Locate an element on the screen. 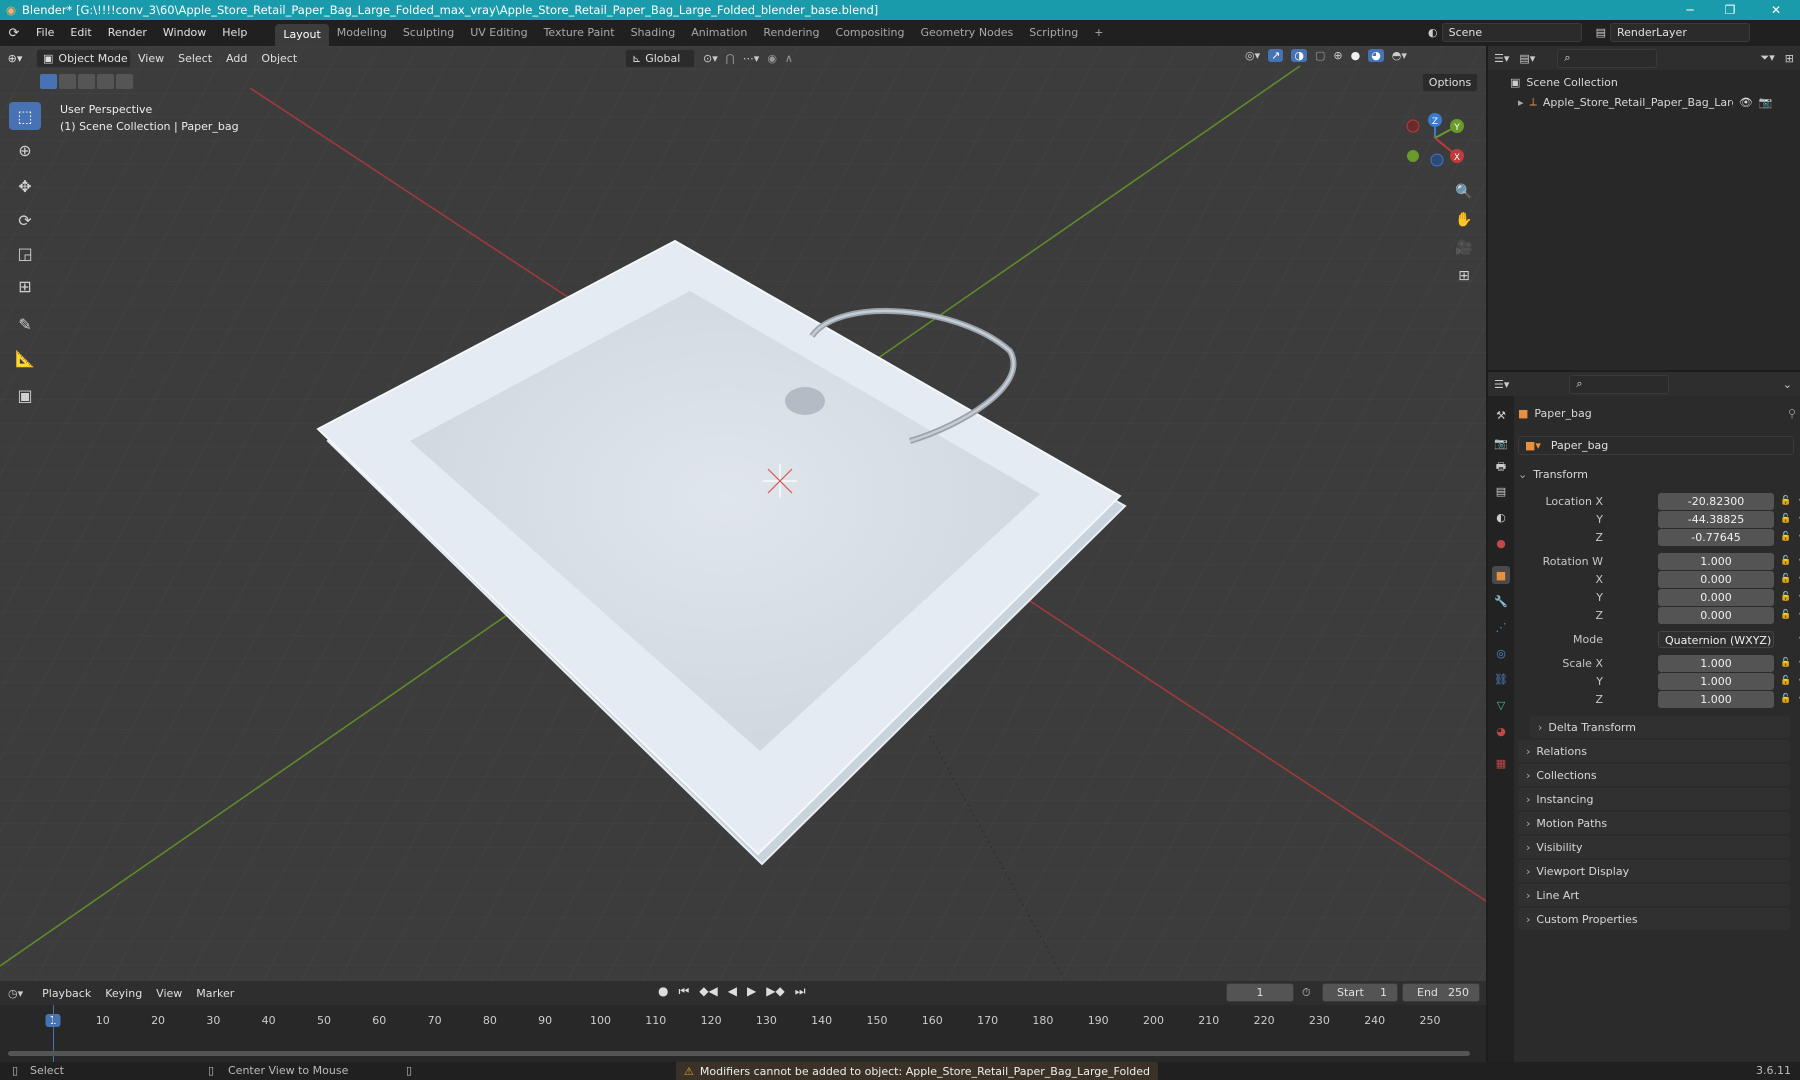 This screenshot has width=1800, height=1080. render-tab-icon: 📷 is located at coordinates (1501, 443).